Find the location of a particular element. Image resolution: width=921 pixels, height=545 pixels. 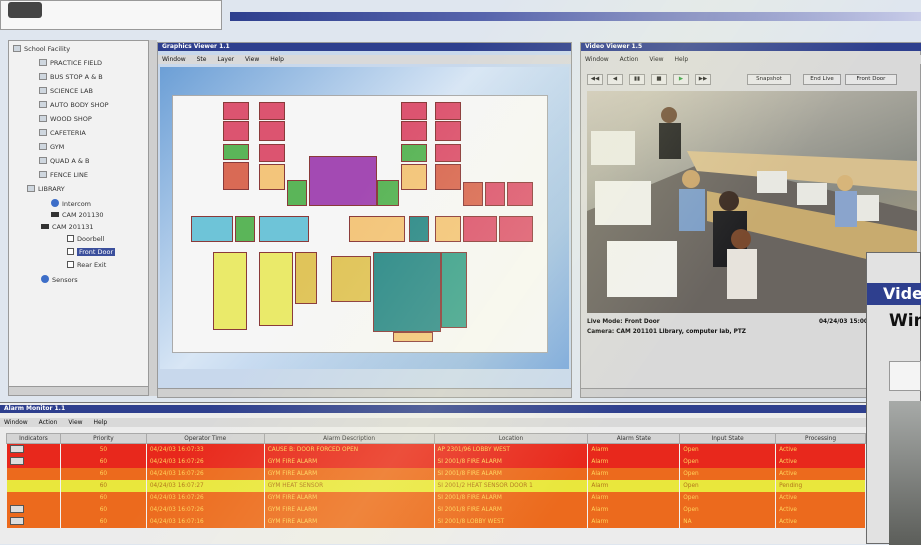

col-operator-time: Operator Time is located at coordinates (205, 438).